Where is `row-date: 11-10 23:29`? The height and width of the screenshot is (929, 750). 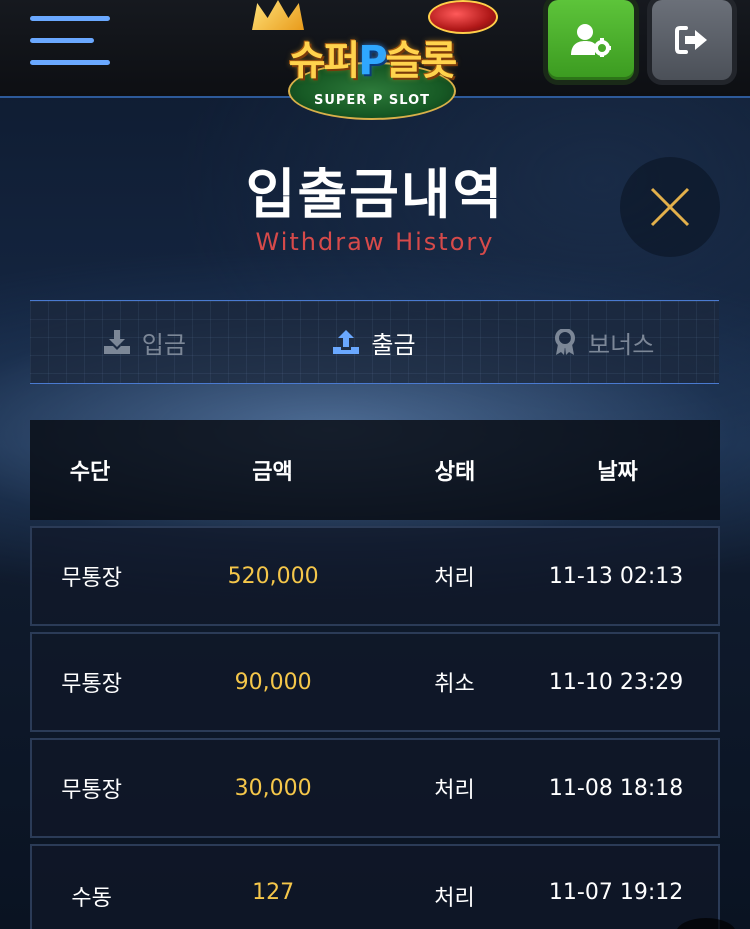 row-date: 11-10 23:29 is located at coordinates (616, 682).